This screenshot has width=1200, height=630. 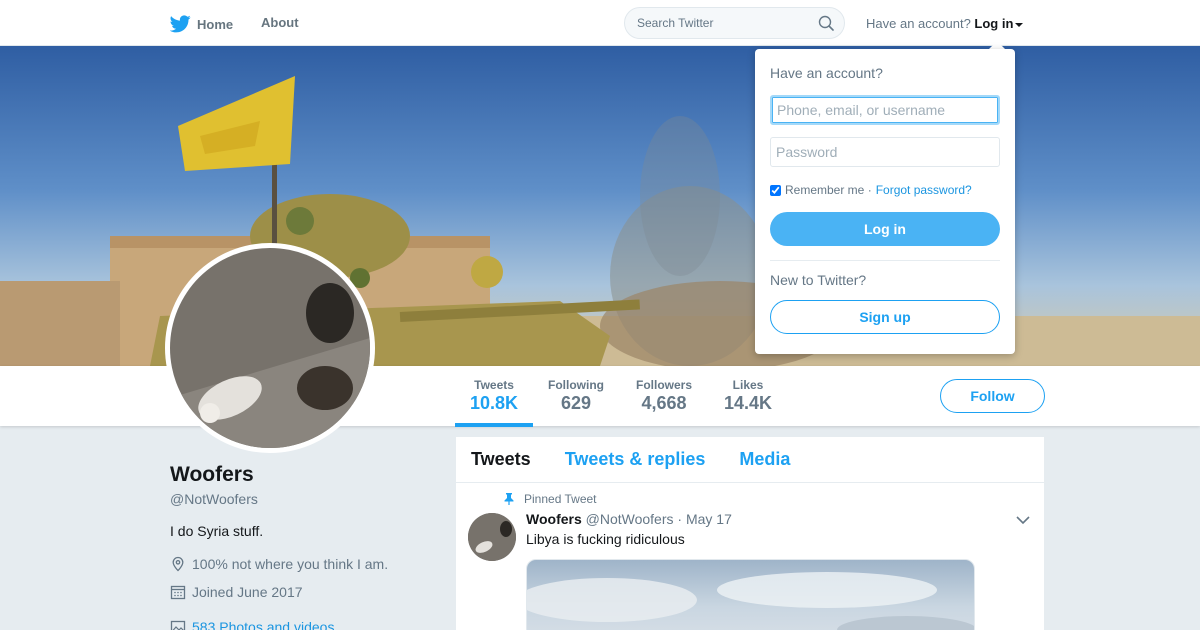 I want to click on password-field, so click(x=885, y=152).